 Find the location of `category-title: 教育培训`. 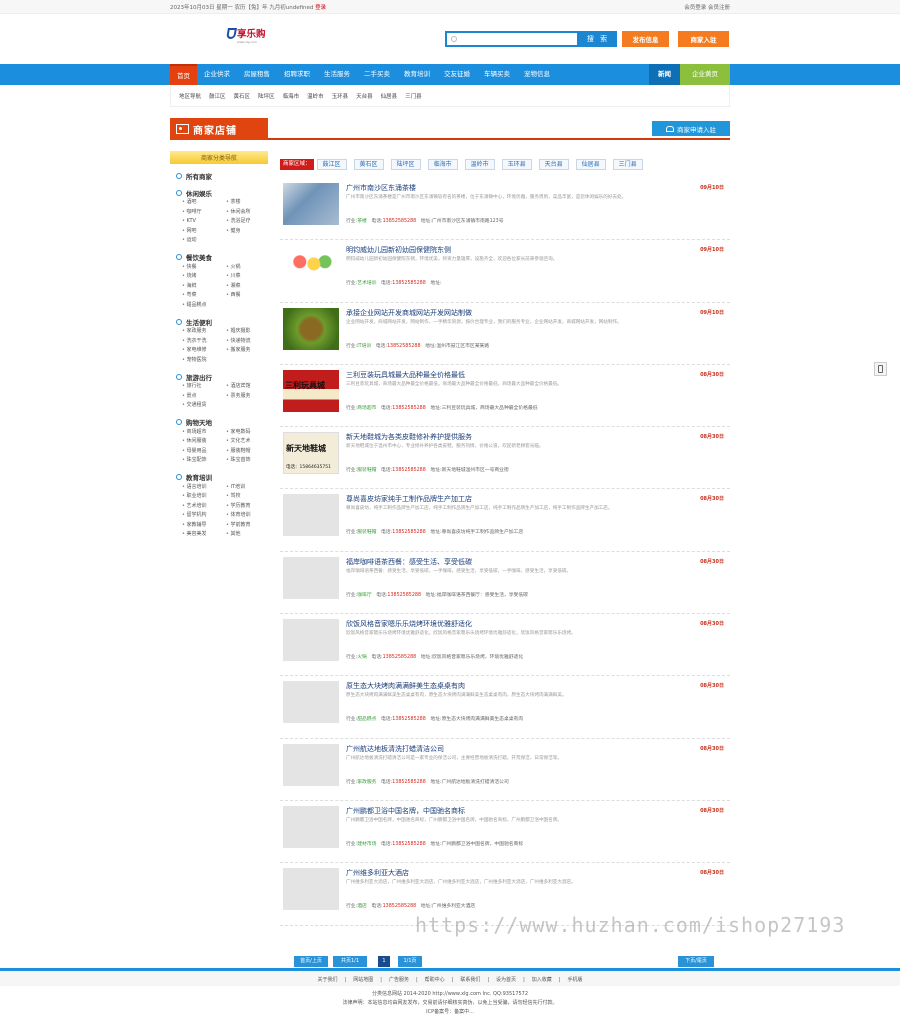

category-title: 教育培训 is located at coordinates (222, 477).